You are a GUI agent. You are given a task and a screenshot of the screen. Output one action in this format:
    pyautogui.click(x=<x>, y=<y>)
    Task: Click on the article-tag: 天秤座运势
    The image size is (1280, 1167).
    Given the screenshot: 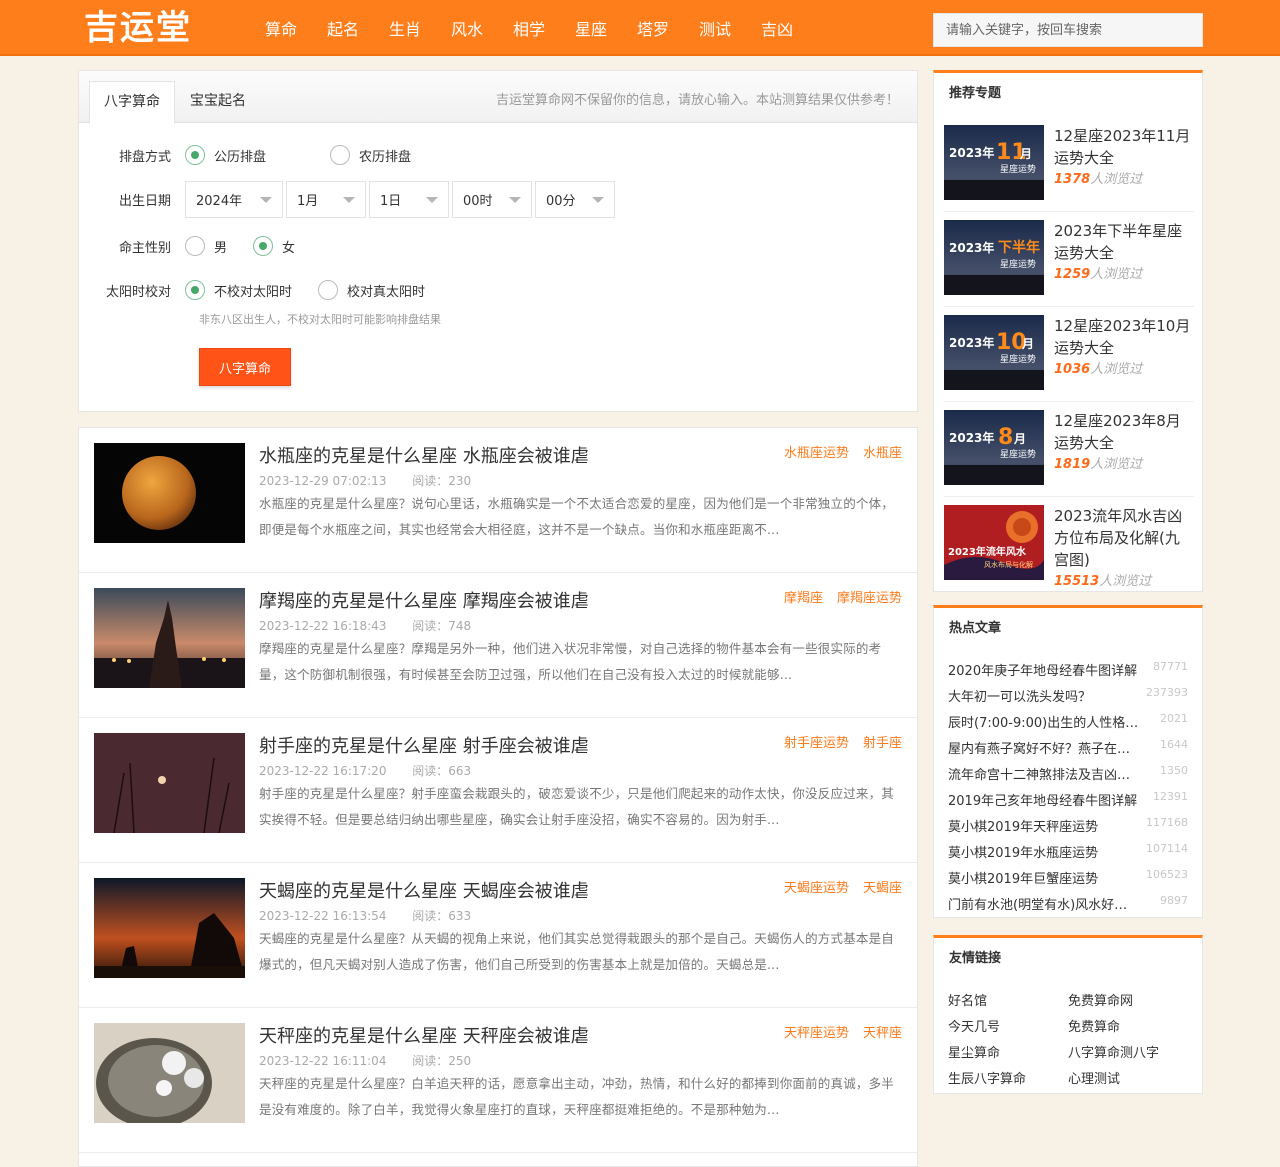 What is the action you would take?
    pyautogui.click(x=816, y=1031)
    